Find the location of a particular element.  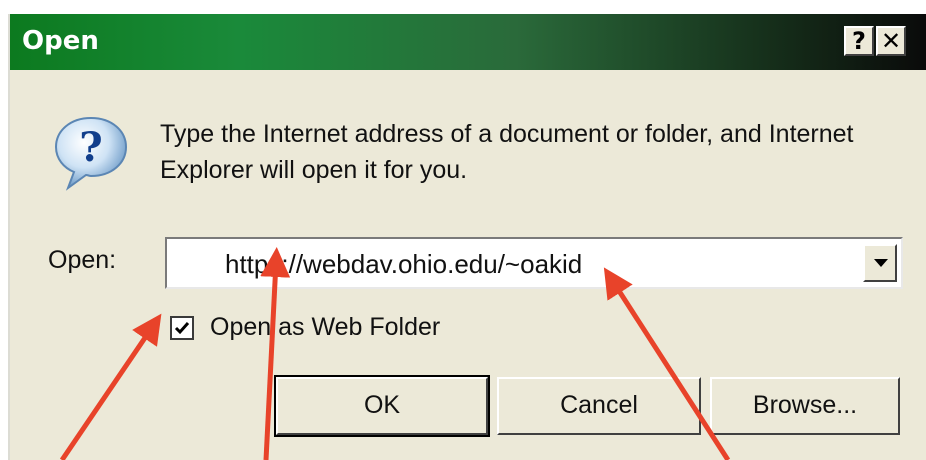

web-folder-label: Open as Web Folder is located at coordinates (325, 327).